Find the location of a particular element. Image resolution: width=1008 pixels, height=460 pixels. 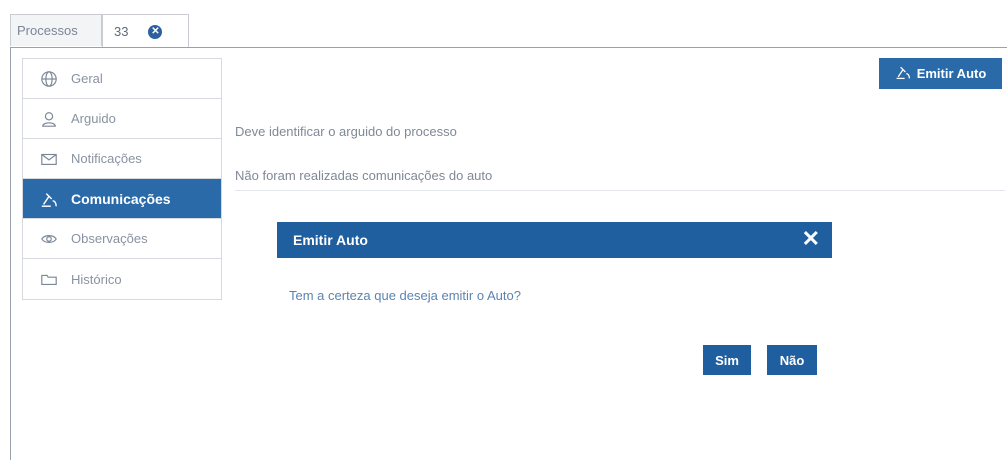

tab-processos-label: Processos is located at coordinates (47, 30).